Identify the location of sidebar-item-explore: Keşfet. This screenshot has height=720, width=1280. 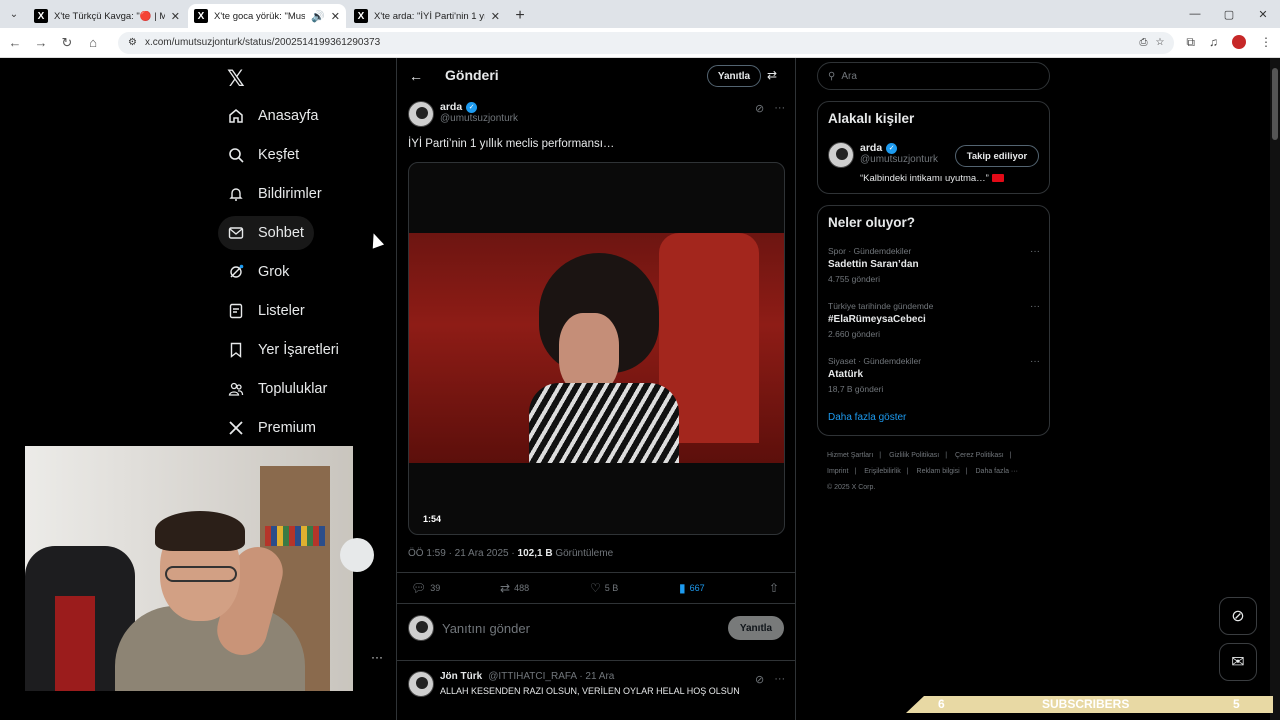
(263, 155).